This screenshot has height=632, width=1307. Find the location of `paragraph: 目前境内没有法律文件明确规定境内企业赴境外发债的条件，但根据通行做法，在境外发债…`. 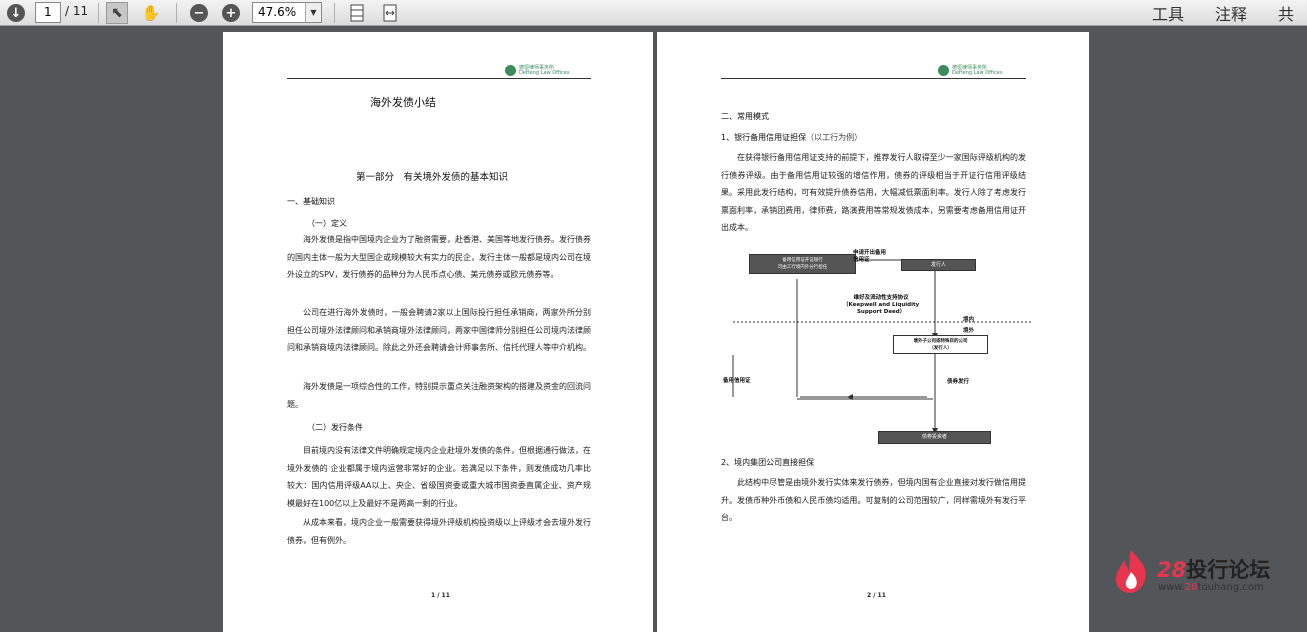

paragraph: 目前境内没有法律文件明确规定境内企业赴境外发债的条件，但根据通行做法，在境外发债… is located at coordinates (439, 477).